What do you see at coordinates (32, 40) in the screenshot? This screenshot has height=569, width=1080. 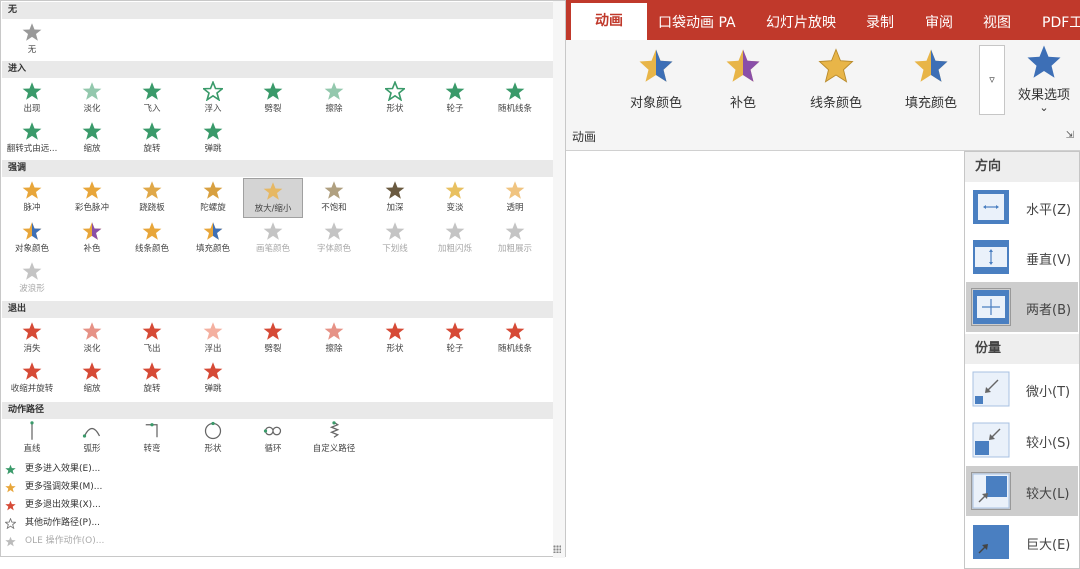 I see `effect-none-0: 无` at bounding box center [32, 40].